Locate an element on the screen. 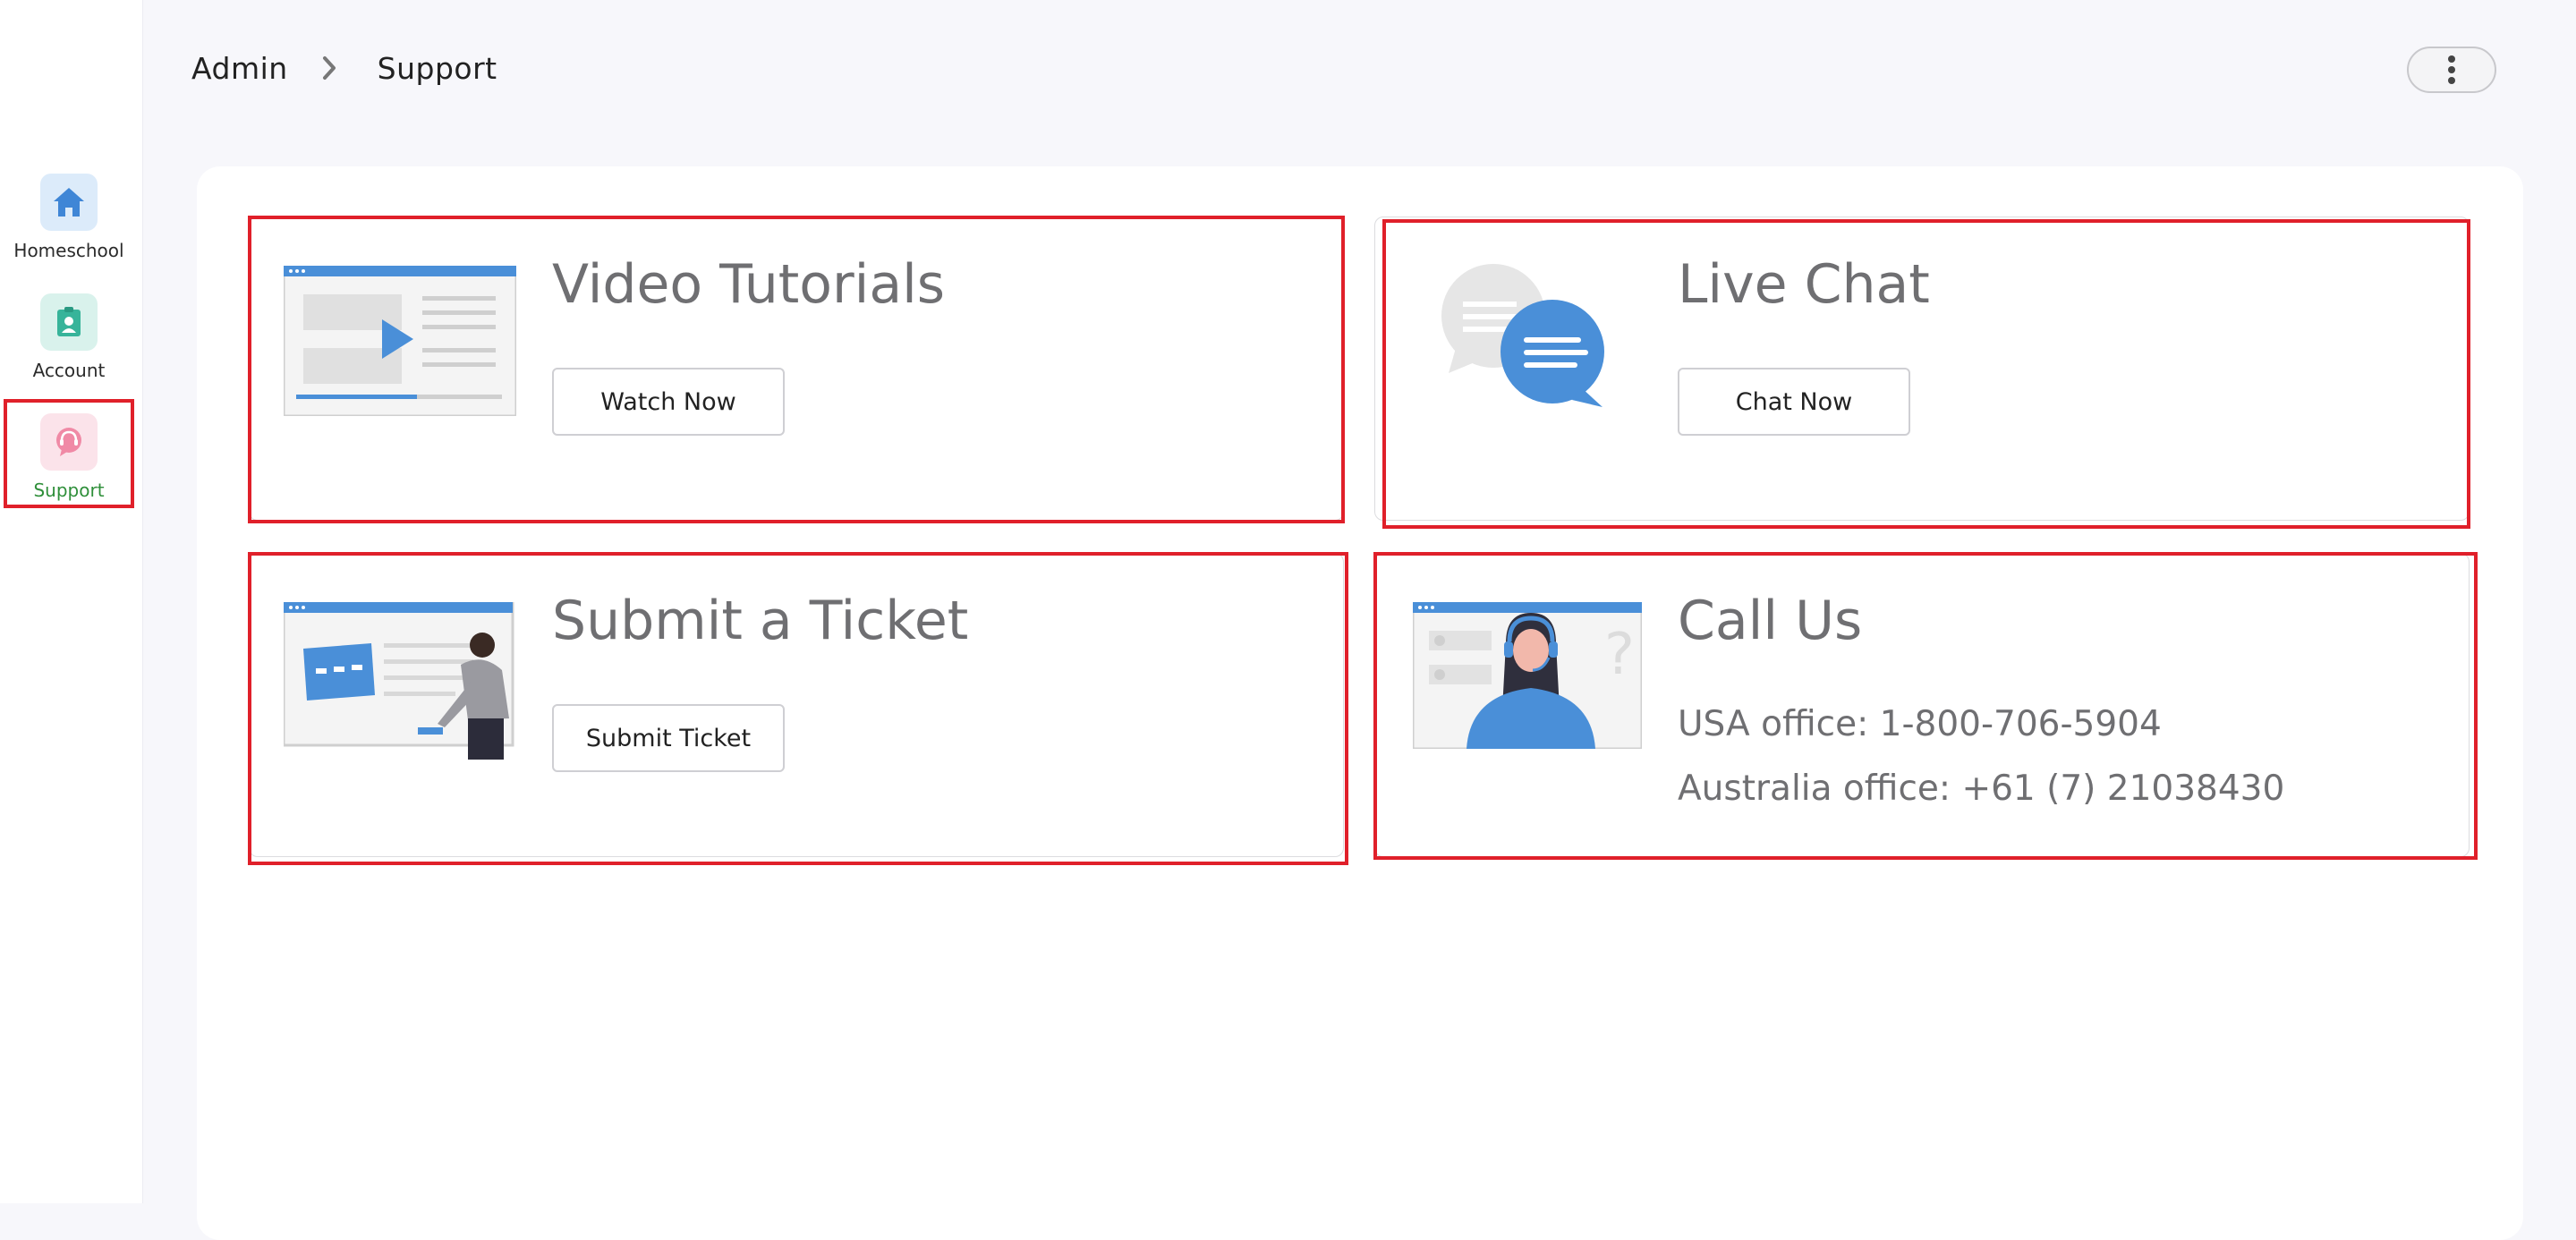 Image resolution: width=2576 pixels, height=1240 pixels. sidebar-item-support: Support is located at coordinates (69, 453).